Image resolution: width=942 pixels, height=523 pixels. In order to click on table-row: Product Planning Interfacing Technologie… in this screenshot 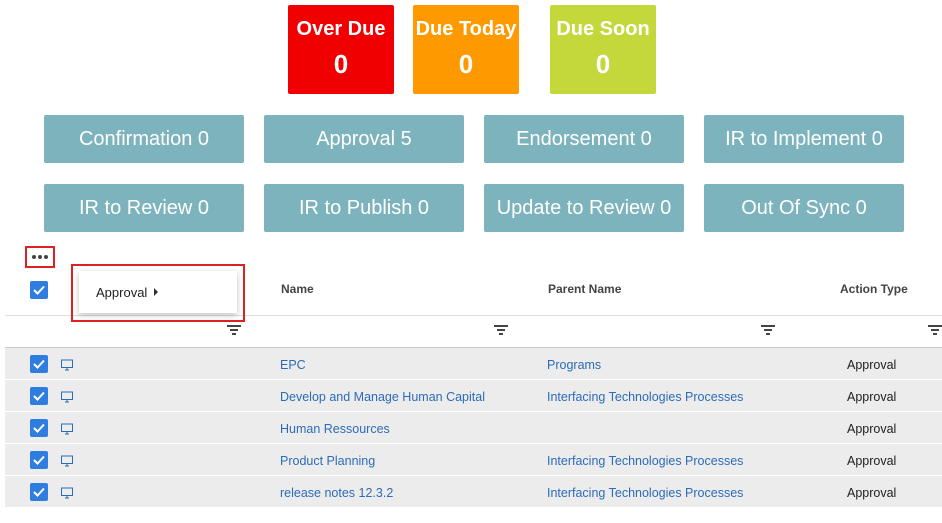, I will do `click(473, 460)`.